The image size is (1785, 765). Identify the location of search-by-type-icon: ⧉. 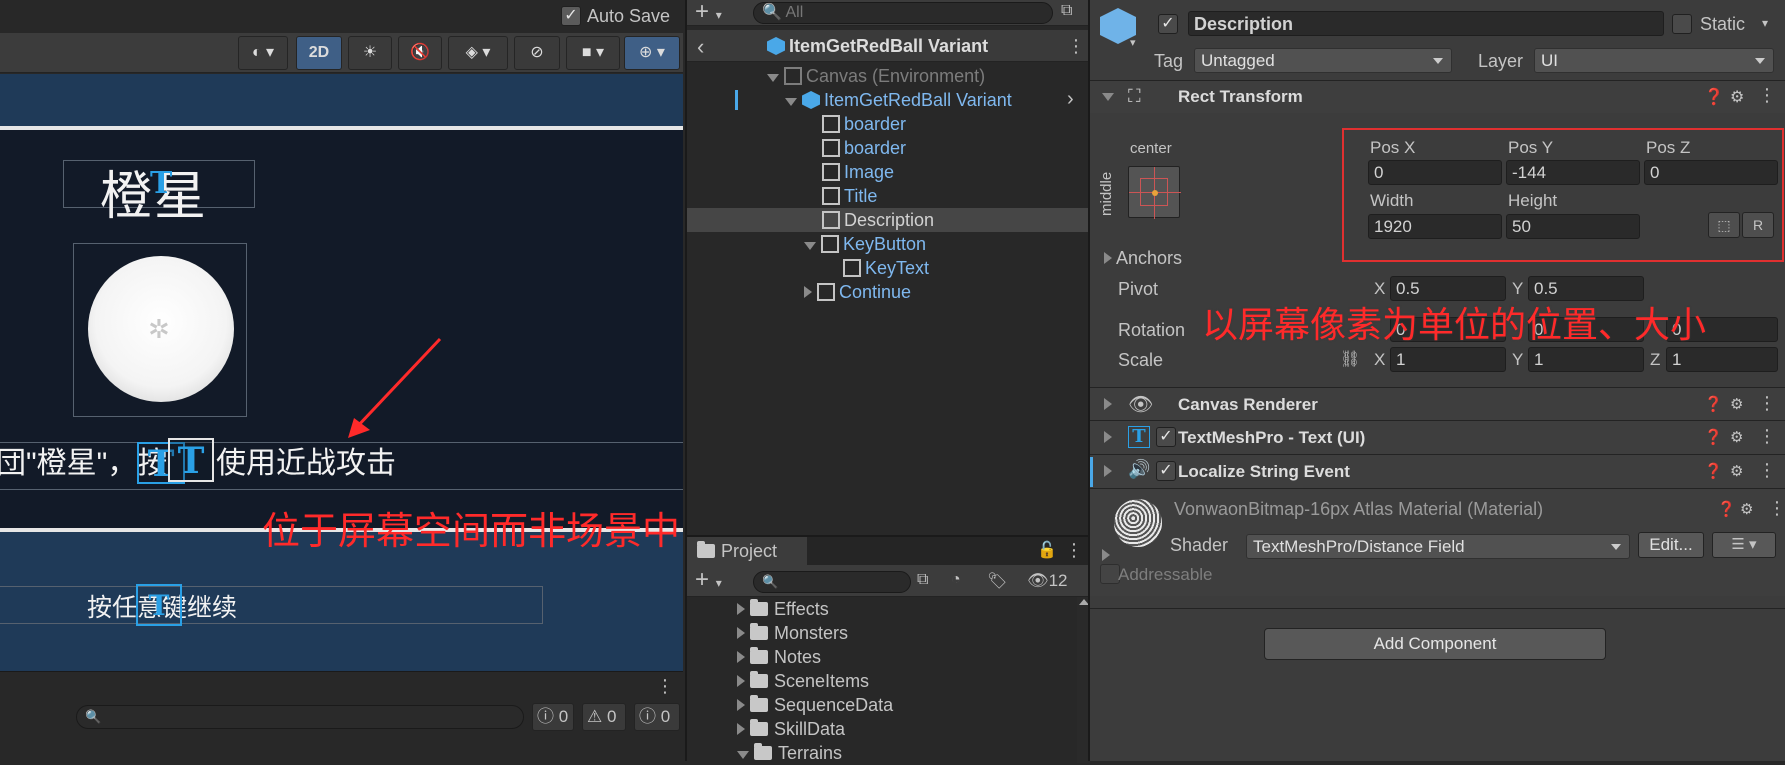
(922, 580).